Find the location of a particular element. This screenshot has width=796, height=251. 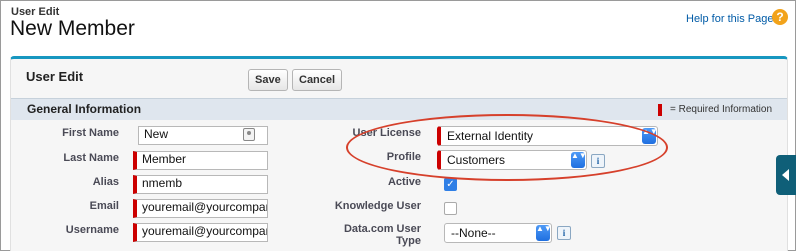

email-label: Email is located at coordinates (104, 206).